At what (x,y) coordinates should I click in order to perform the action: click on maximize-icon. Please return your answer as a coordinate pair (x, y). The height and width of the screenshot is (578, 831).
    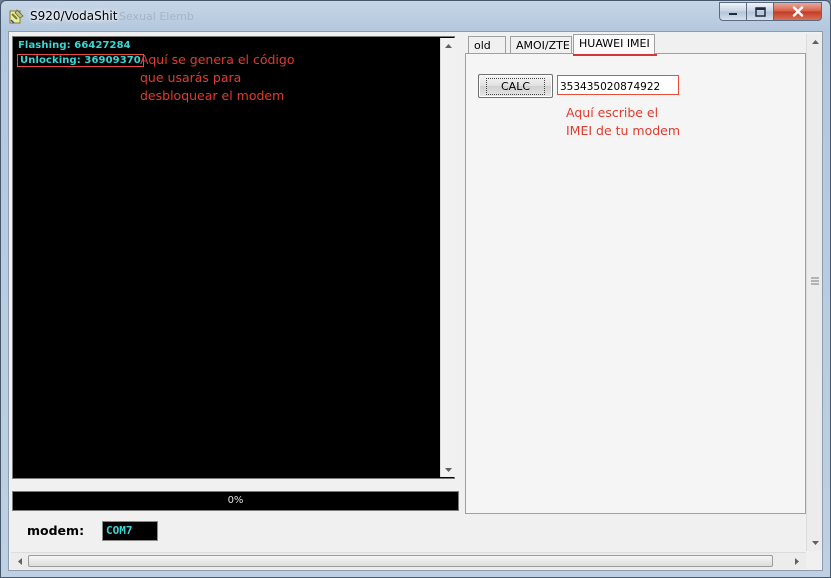
    Looking at the image, I should click on (760, 11).